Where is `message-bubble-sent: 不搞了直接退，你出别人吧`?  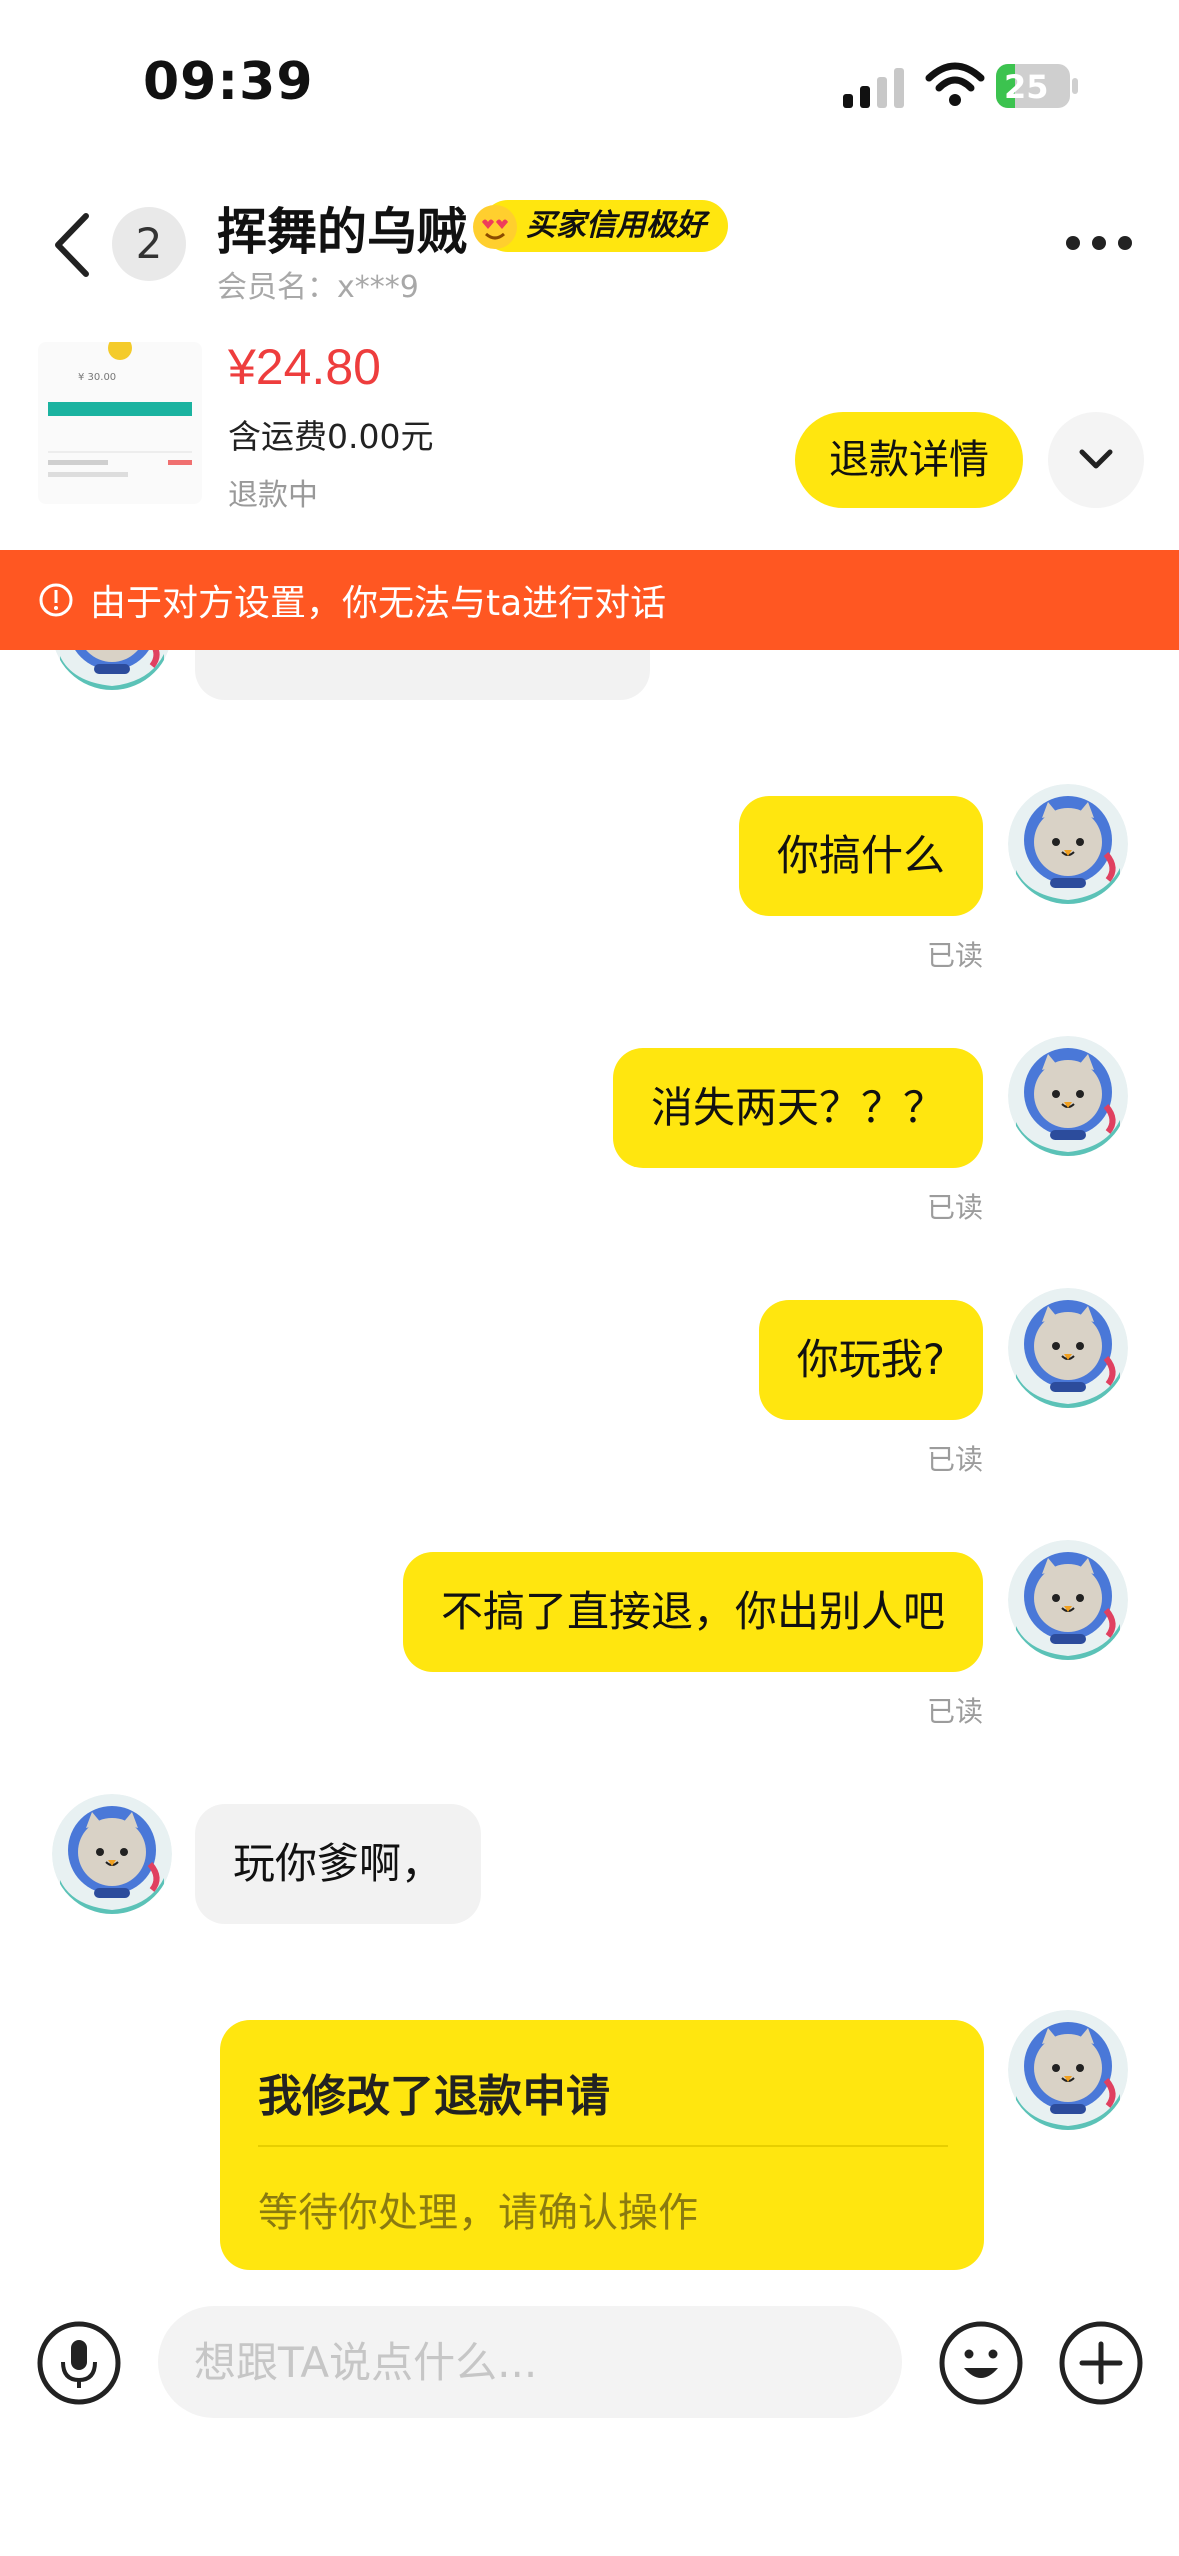 message-bubble-sent: 不搞了直接退，你出别人吧 is located at coordinates (692, 1612).